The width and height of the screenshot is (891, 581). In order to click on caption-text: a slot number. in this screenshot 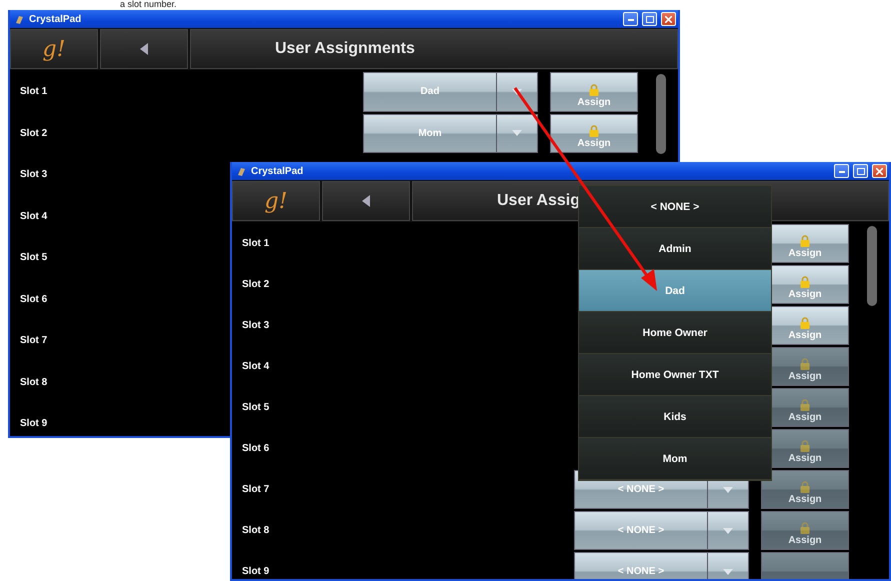, I will do `click(148, 4)`.